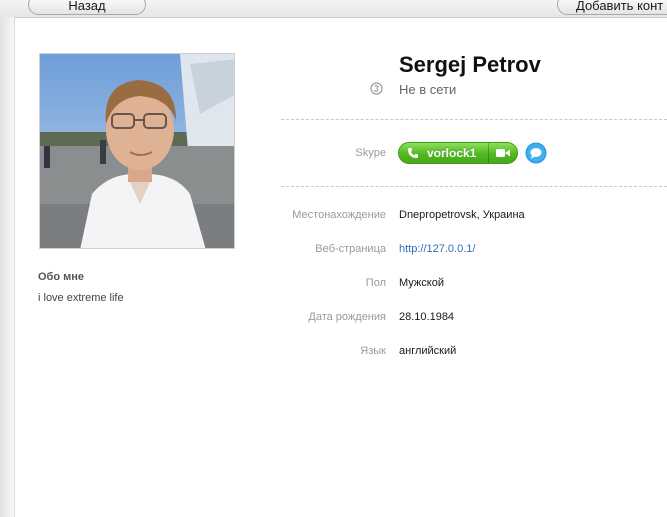  I want to click on birthday-label: Дата рождения, so click(347, 317).